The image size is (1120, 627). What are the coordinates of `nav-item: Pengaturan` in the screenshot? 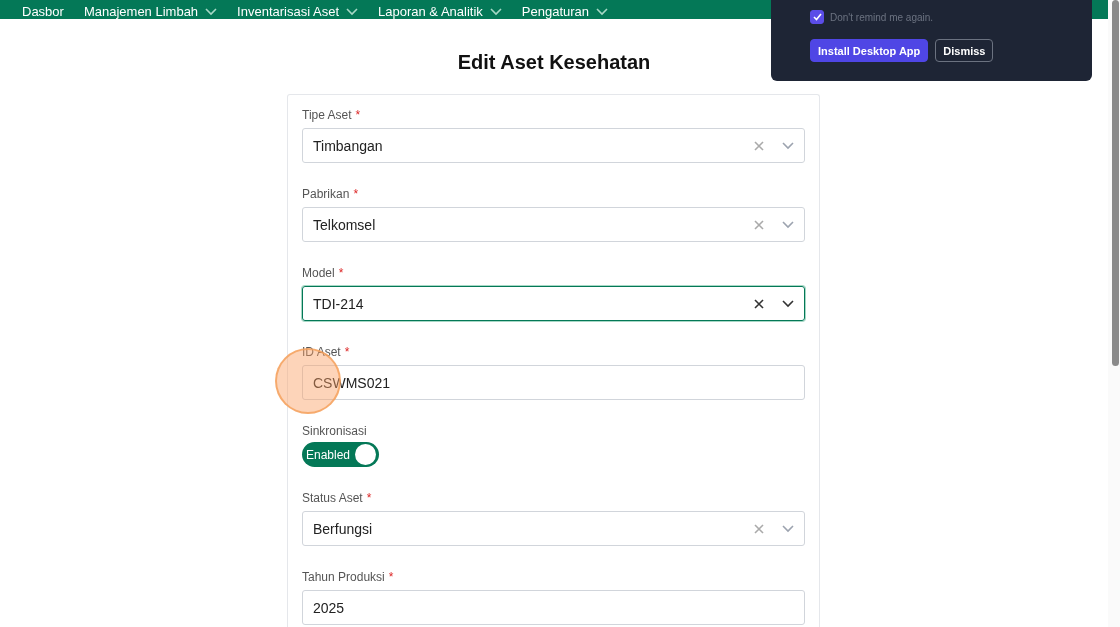 It's located at (565, 11).